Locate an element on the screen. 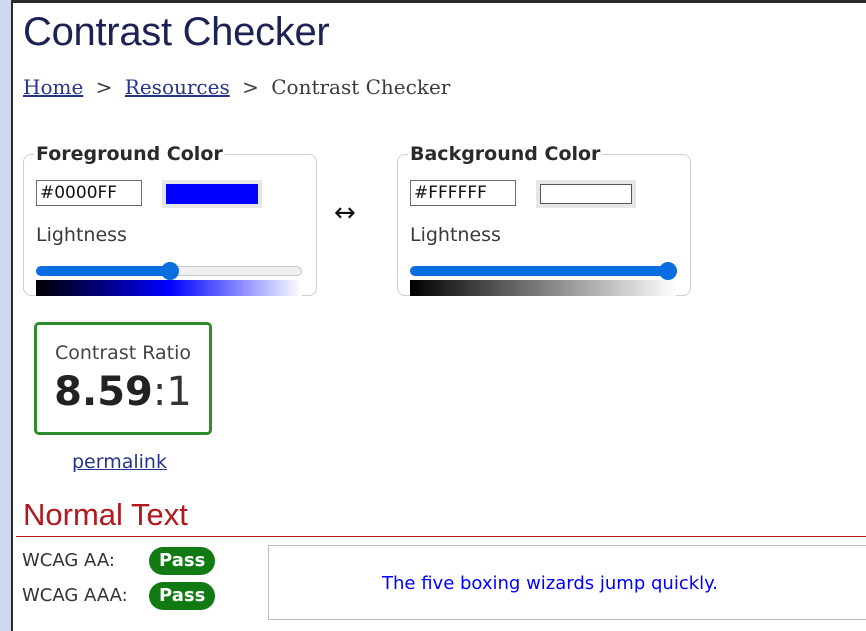 This screenshot has height=631, width=866. wcag-aa-label: WCAG AA: is located at coordinates (68, 560).